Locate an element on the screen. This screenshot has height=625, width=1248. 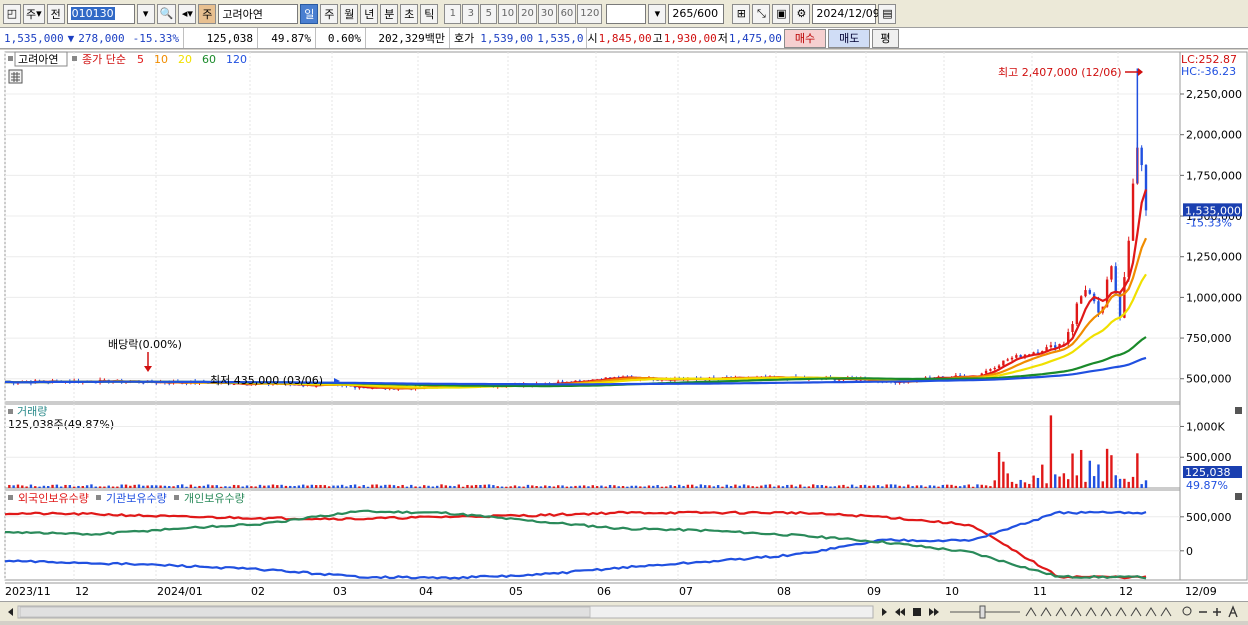
type-select: 주 ▾ is located at coordinates (34, 13).